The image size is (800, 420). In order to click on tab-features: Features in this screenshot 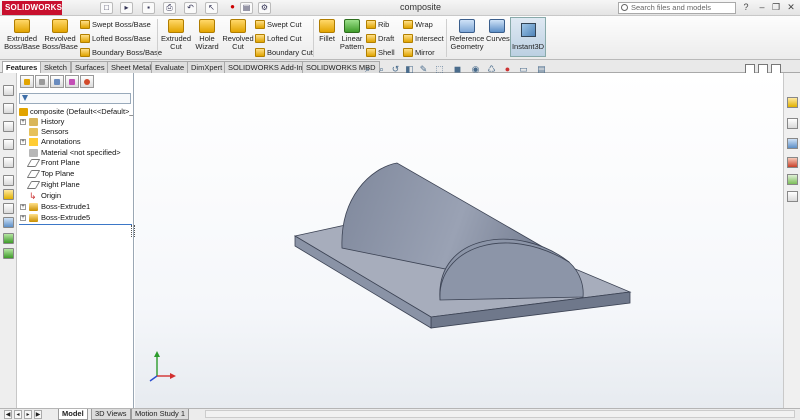, I will do `click(22, 67)`.